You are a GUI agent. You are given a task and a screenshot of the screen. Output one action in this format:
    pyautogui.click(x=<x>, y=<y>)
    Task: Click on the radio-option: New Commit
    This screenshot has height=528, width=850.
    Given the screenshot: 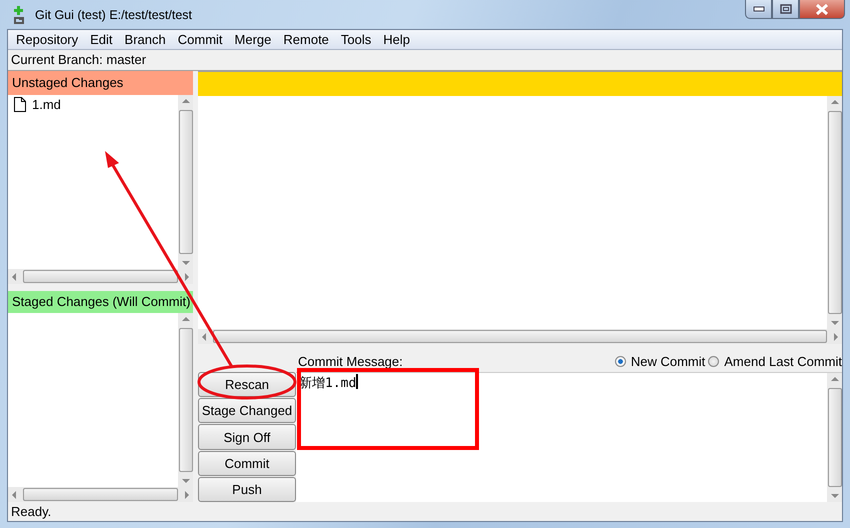 What is the action you would take?
    pyautogui.click(x=660, y=361)
    